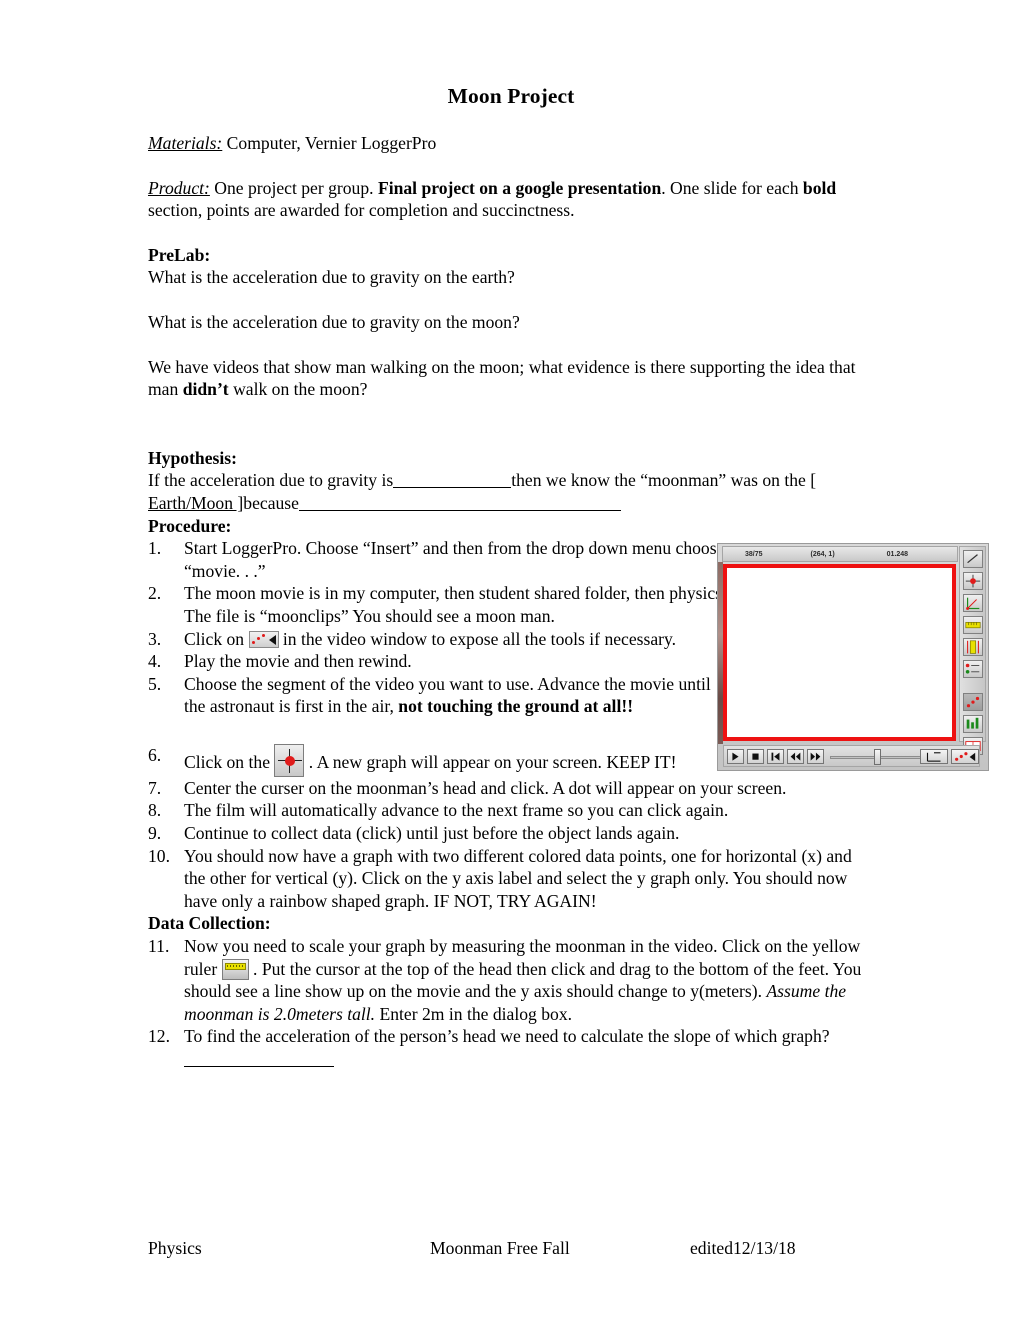 Image resolution: width=1020 pixels, height=1320 pixels. What do you see at coordinates (661, 480) in the screenshot?
I see `hypothesis-part-b: then we know the “moonman” was on the` at bounding box center [661, 480].